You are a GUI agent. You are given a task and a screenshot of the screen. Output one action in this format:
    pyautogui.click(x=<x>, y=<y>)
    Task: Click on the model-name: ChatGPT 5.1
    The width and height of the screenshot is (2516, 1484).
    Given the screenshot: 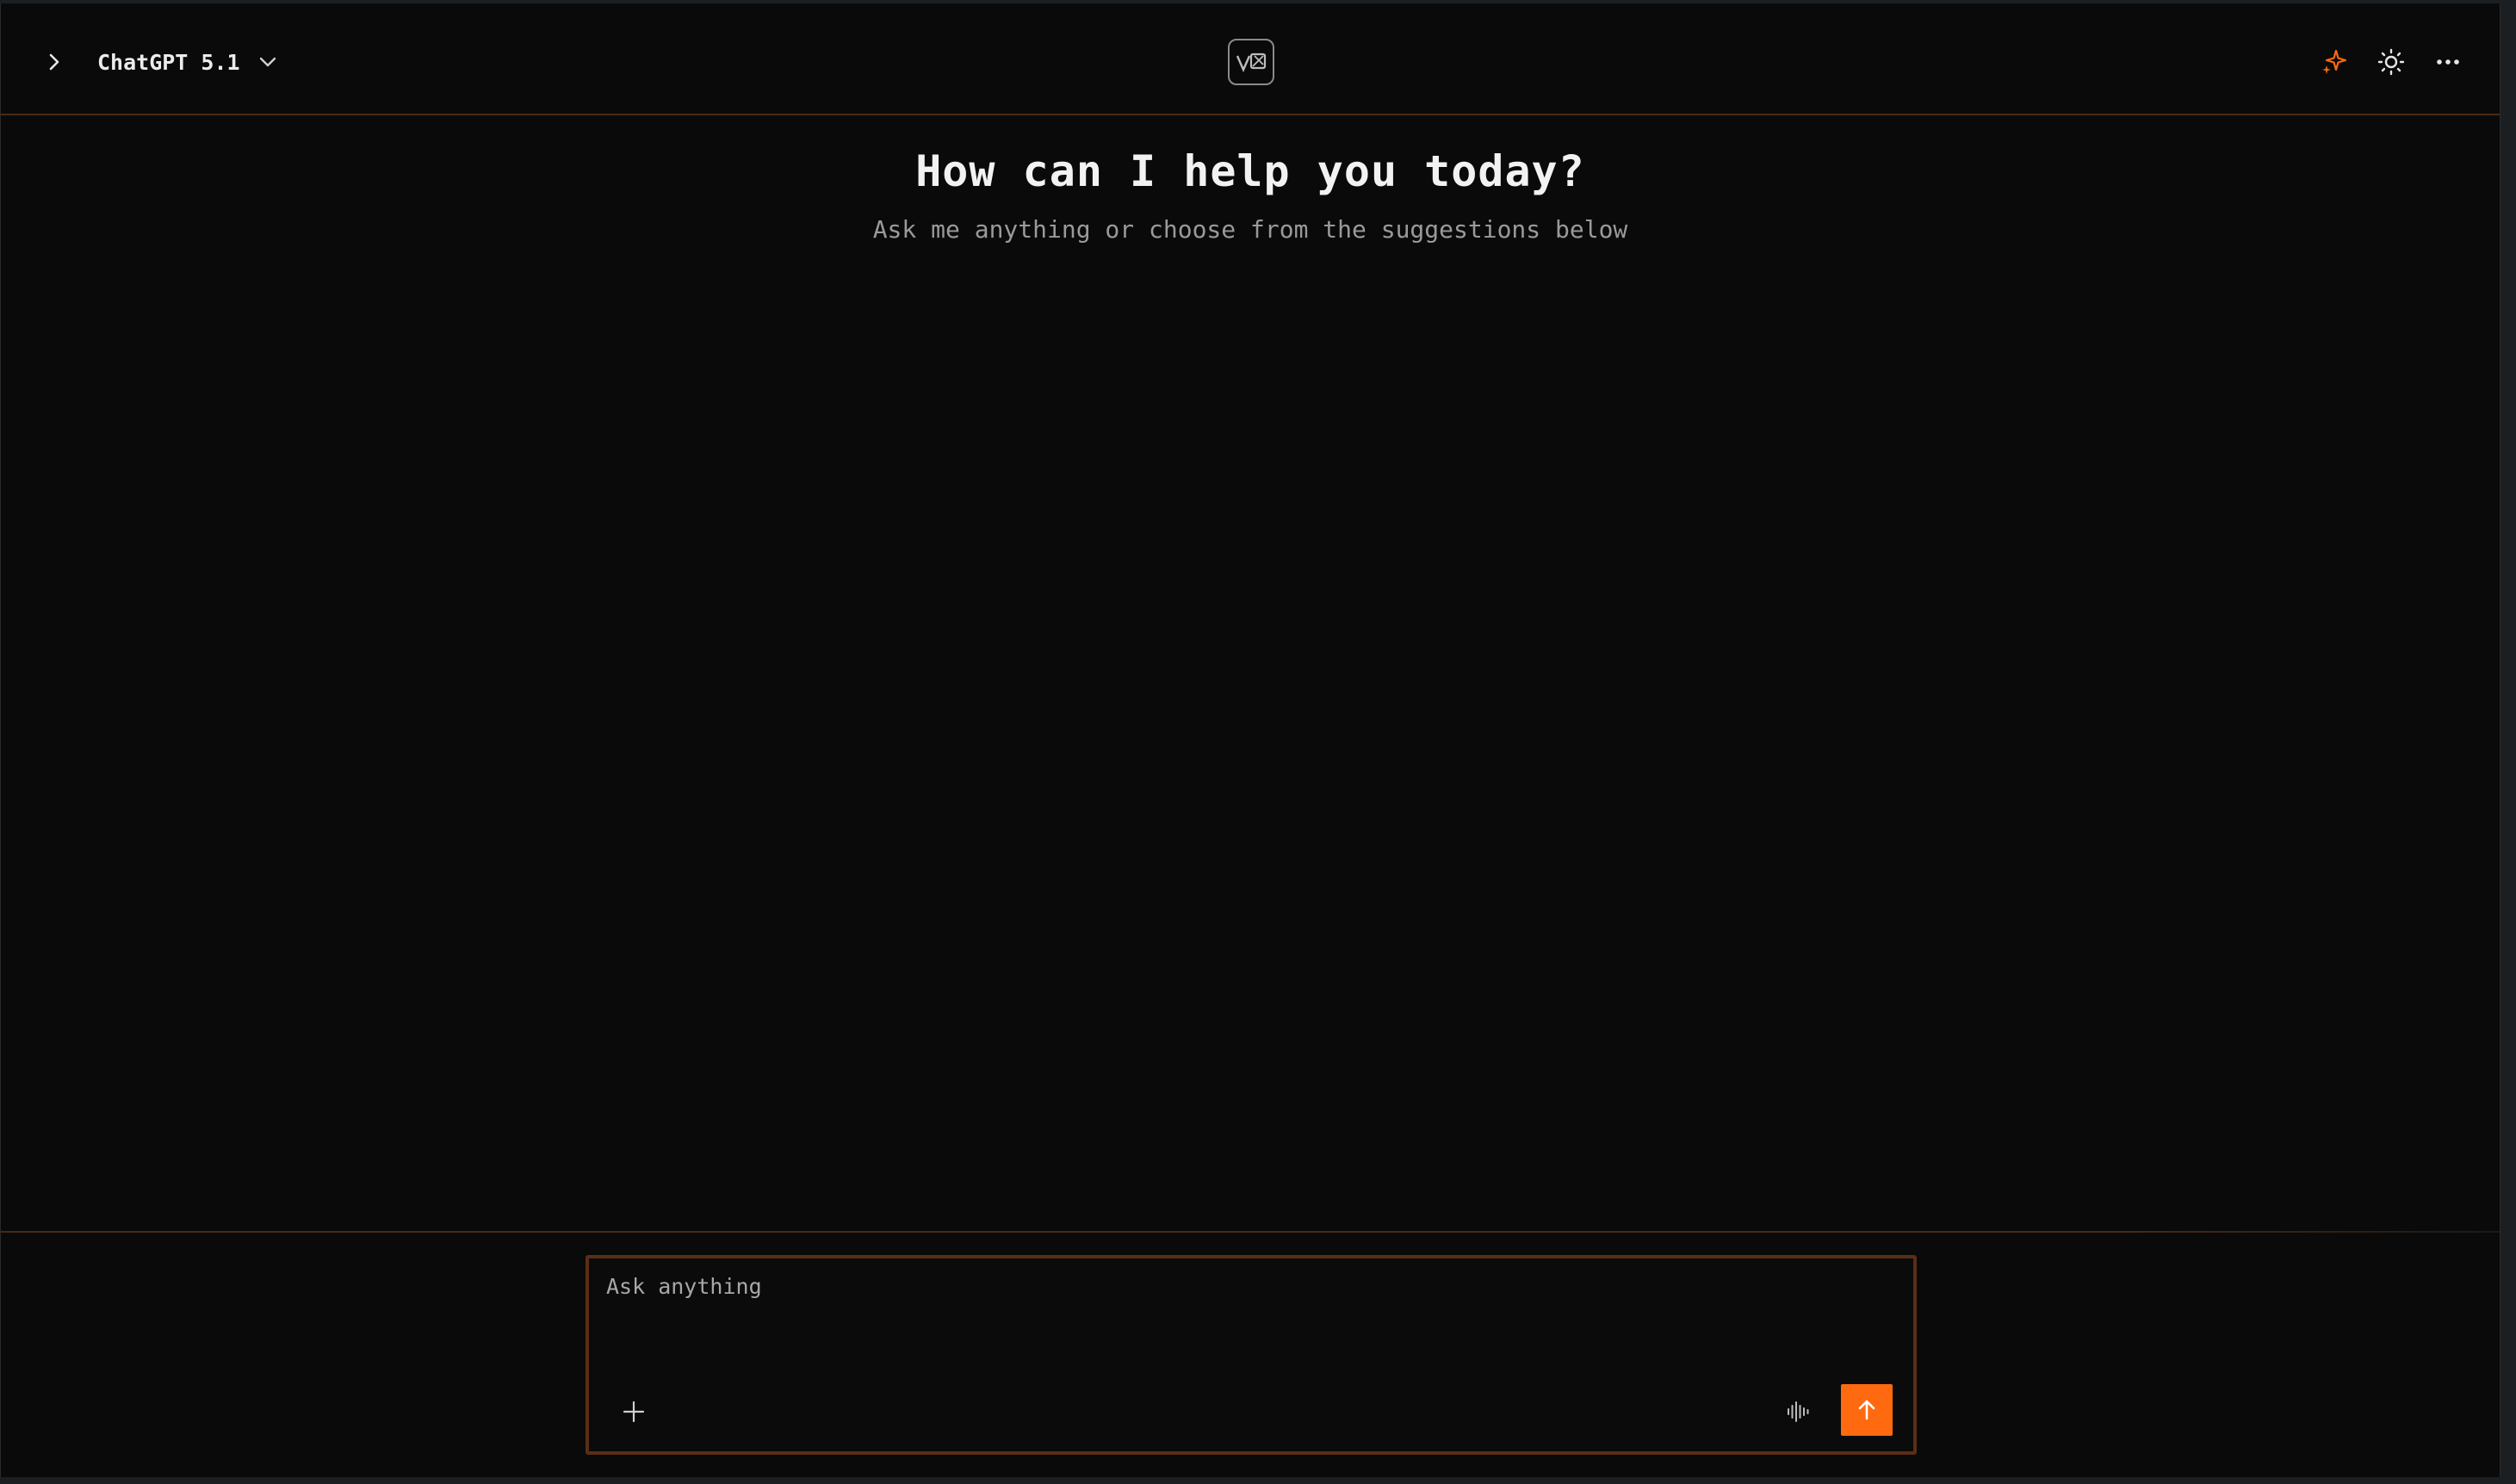 What is the action you would take?
    pyautogui.click(x=169, y=62)
    